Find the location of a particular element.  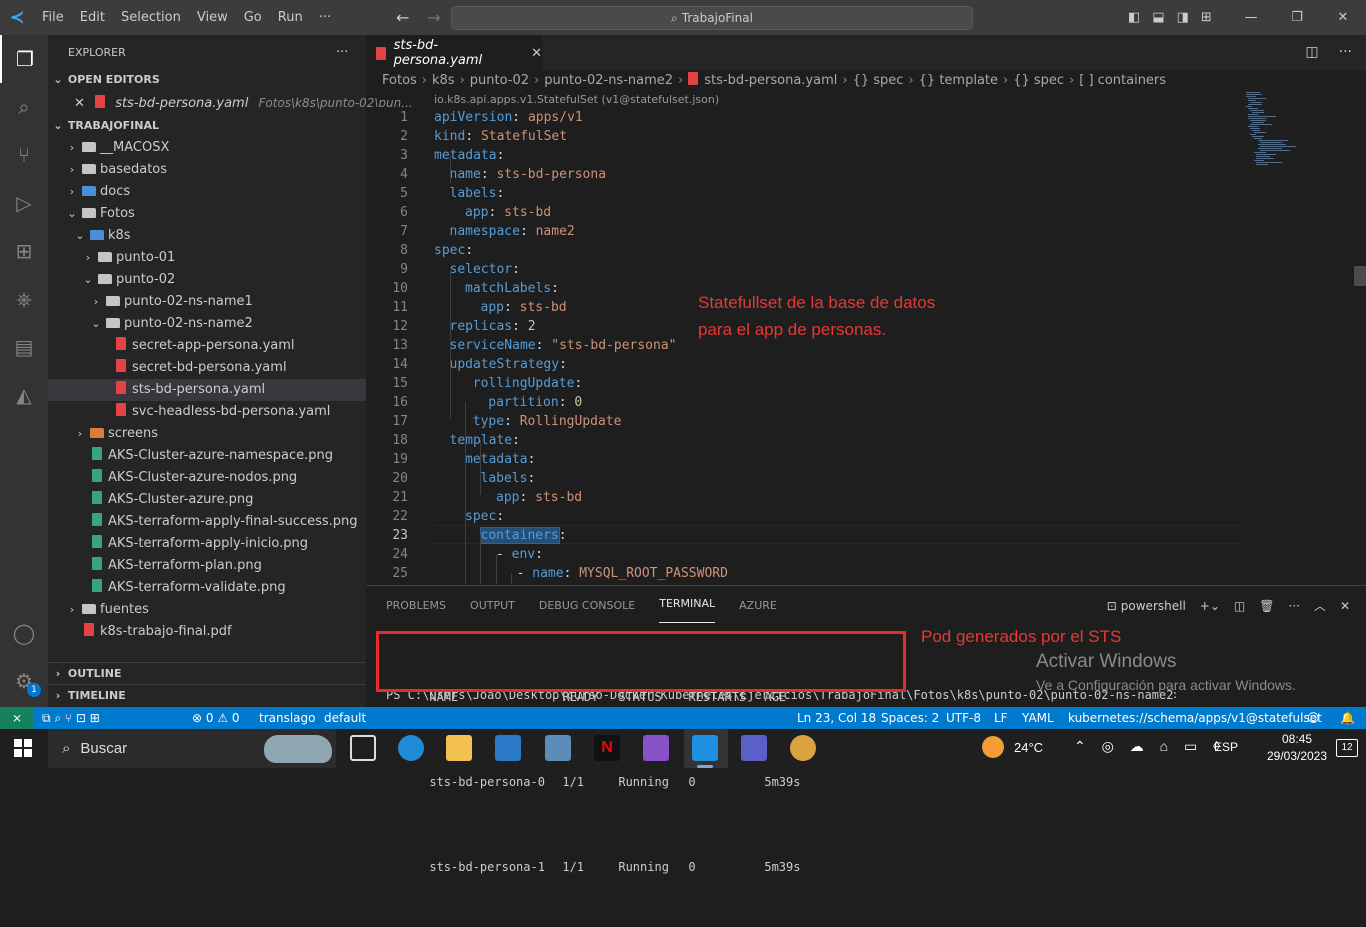

explorer-icon: ❐ is located at coordinates (24, 59).